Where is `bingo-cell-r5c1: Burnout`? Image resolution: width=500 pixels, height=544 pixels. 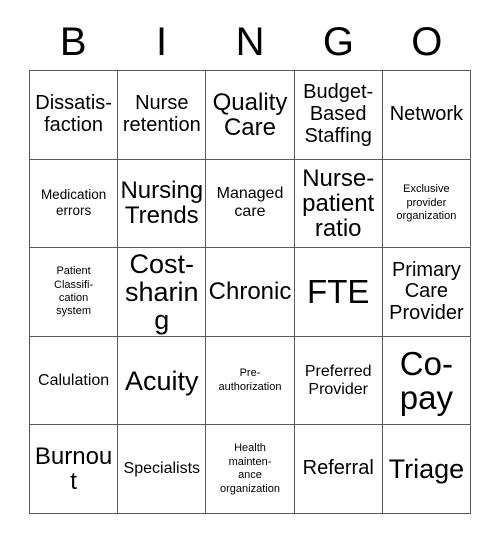 bingo-cell-r5c1: Burnout is located at coordinates (74, 469).